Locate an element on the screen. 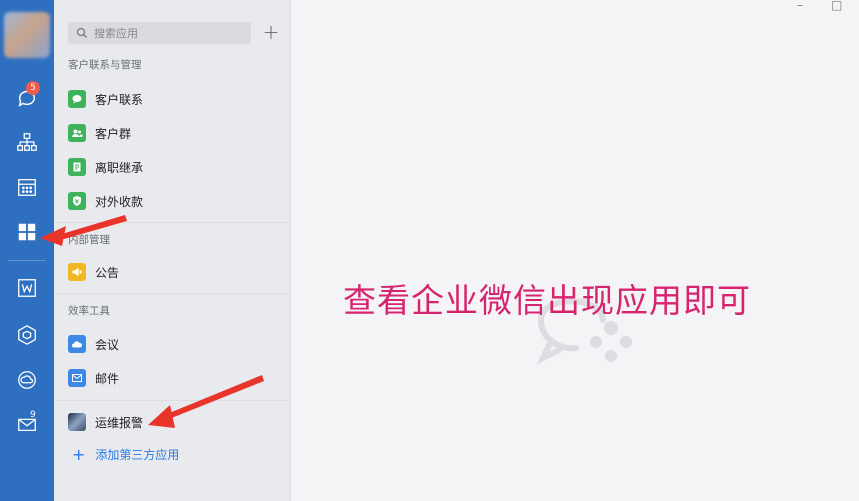  app-item-label: 客户联系 is located at coordinates (119, 99).